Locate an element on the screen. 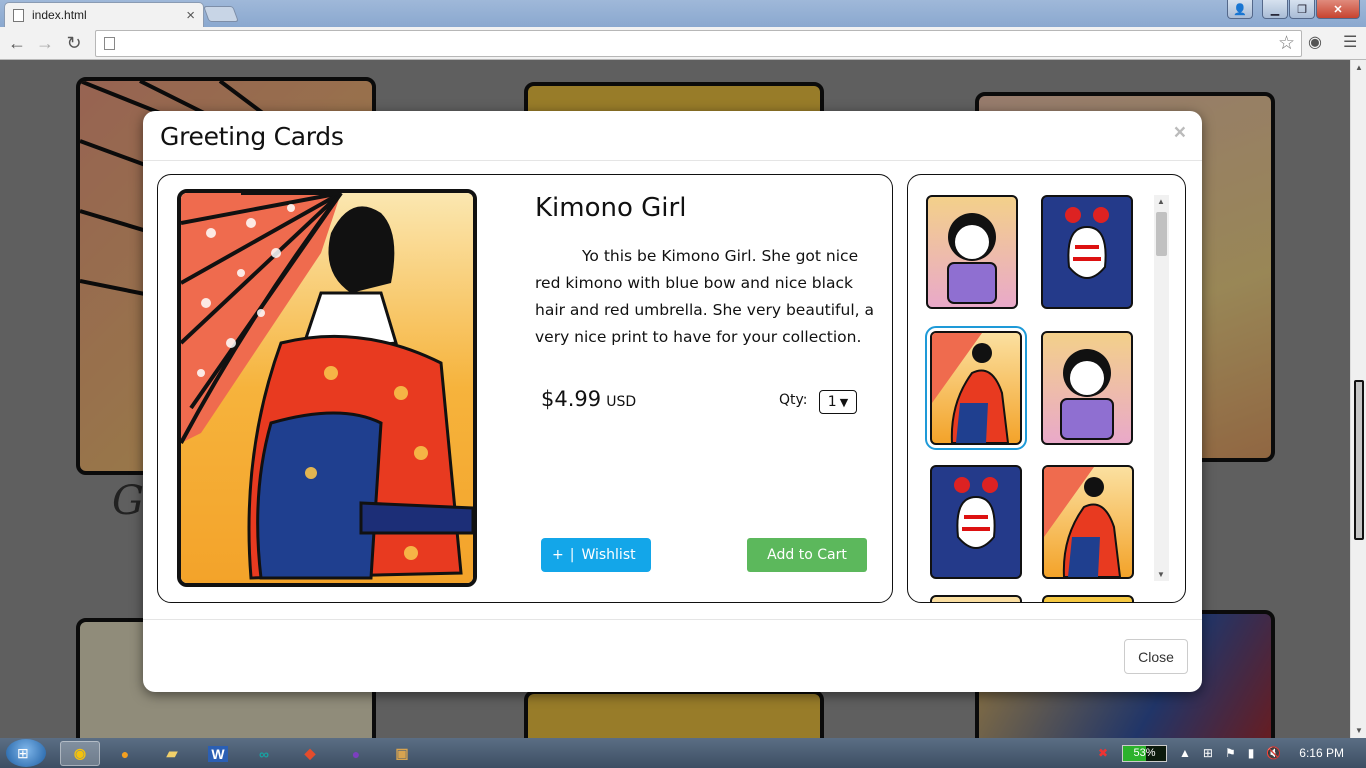  price-amount: $4.99 is located at coordinates (571, 399).